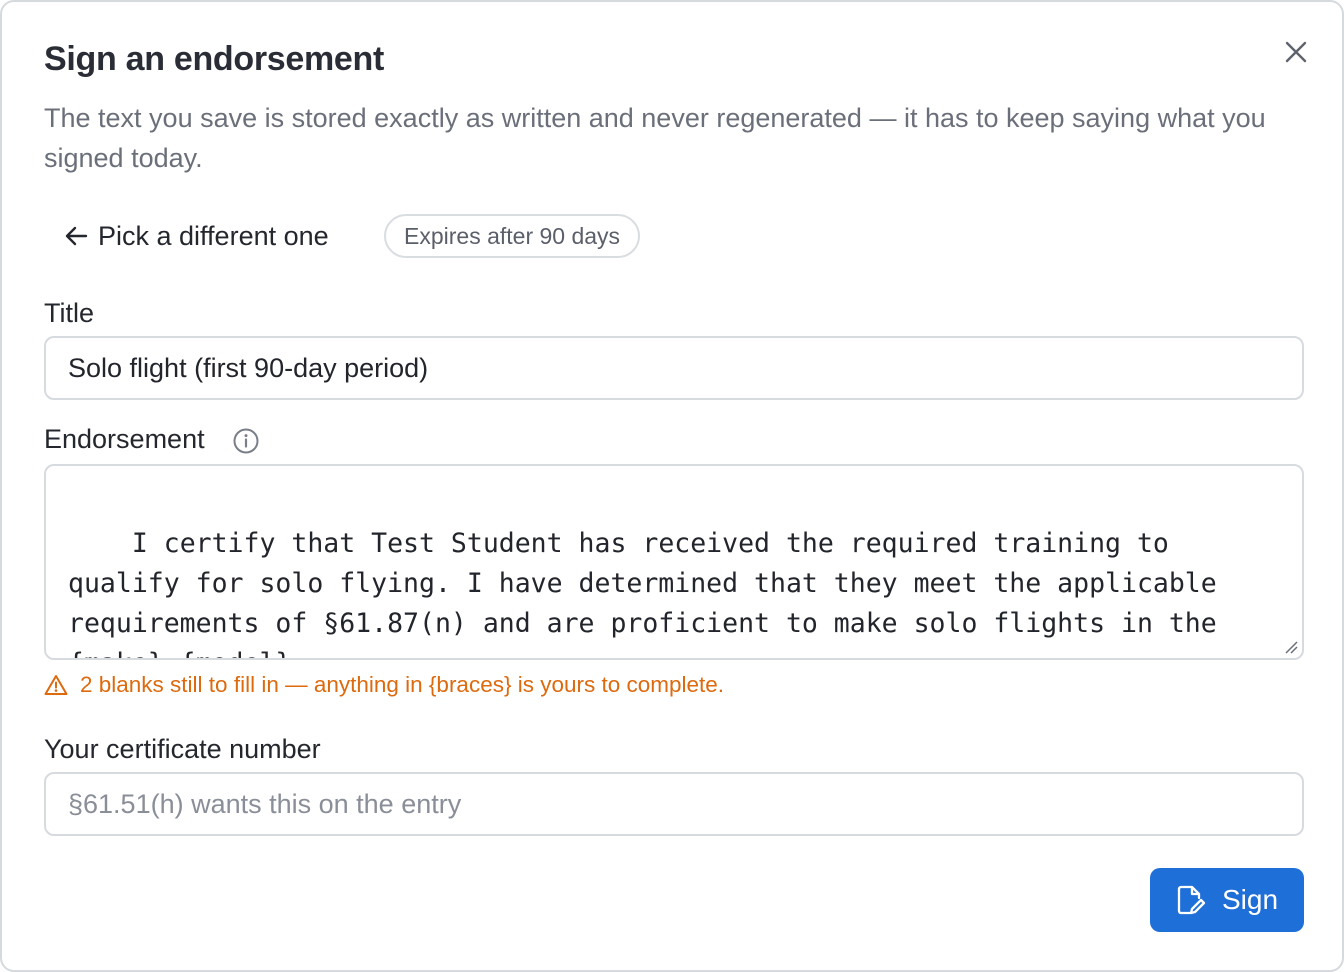  I want to click on info-icon, so click(246, 441).